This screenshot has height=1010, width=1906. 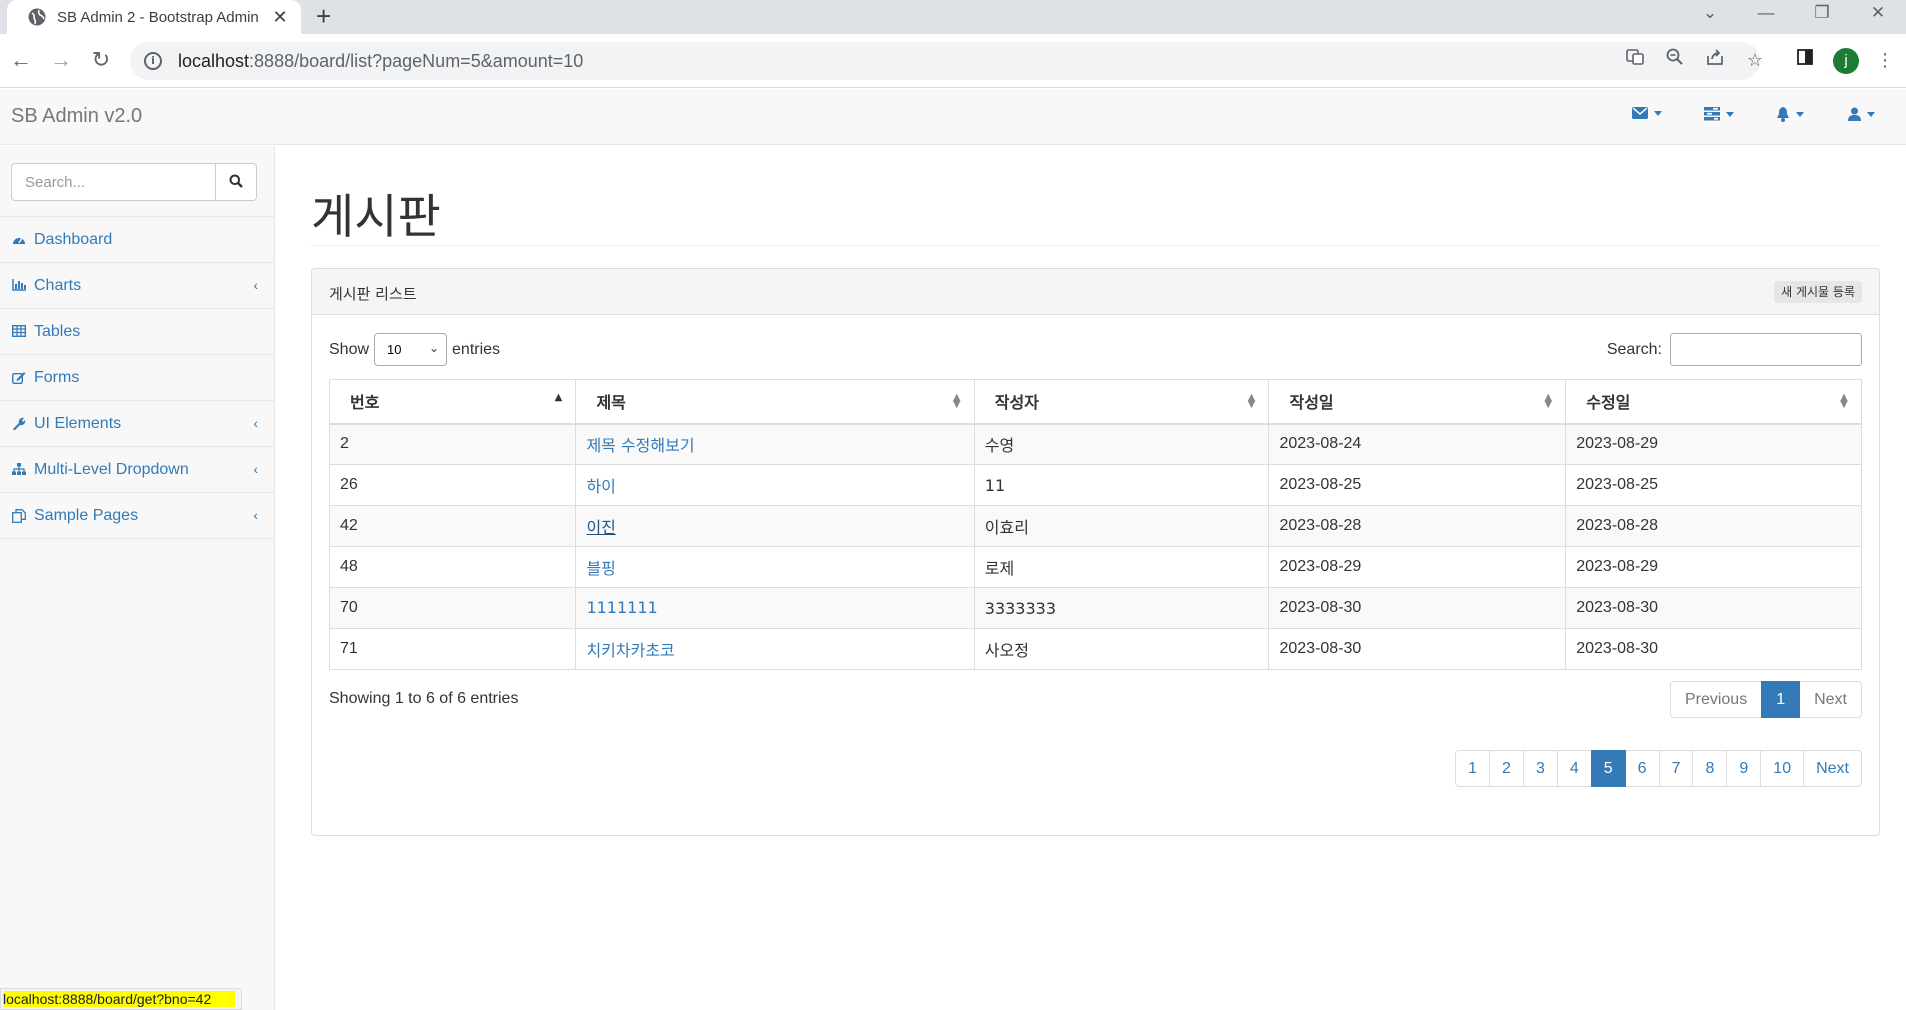 What do you see at coordinates (57, 377) in the screenshot?
I see `sidebar-item-label: Forms` at bounding box center [57, 377].